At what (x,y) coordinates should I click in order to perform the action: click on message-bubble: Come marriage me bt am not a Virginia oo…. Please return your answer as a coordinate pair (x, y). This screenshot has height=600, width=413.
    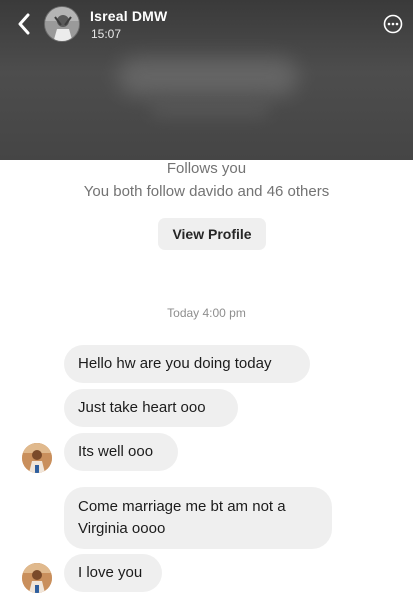
    Looking at the image, I should click on (198, 518).